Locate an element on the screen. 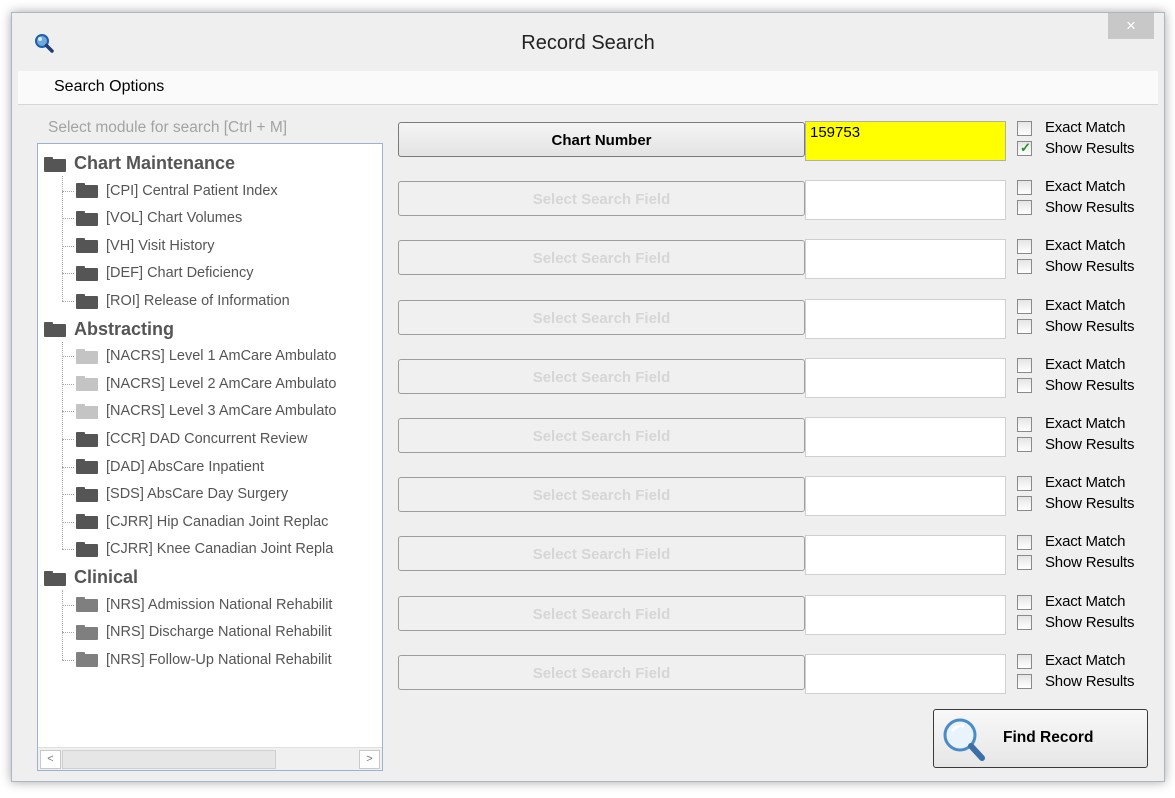 The width and height of the screenshot is (1175, 798). show-results-checkbox: ✓ is located at coordinates (1024, 148).